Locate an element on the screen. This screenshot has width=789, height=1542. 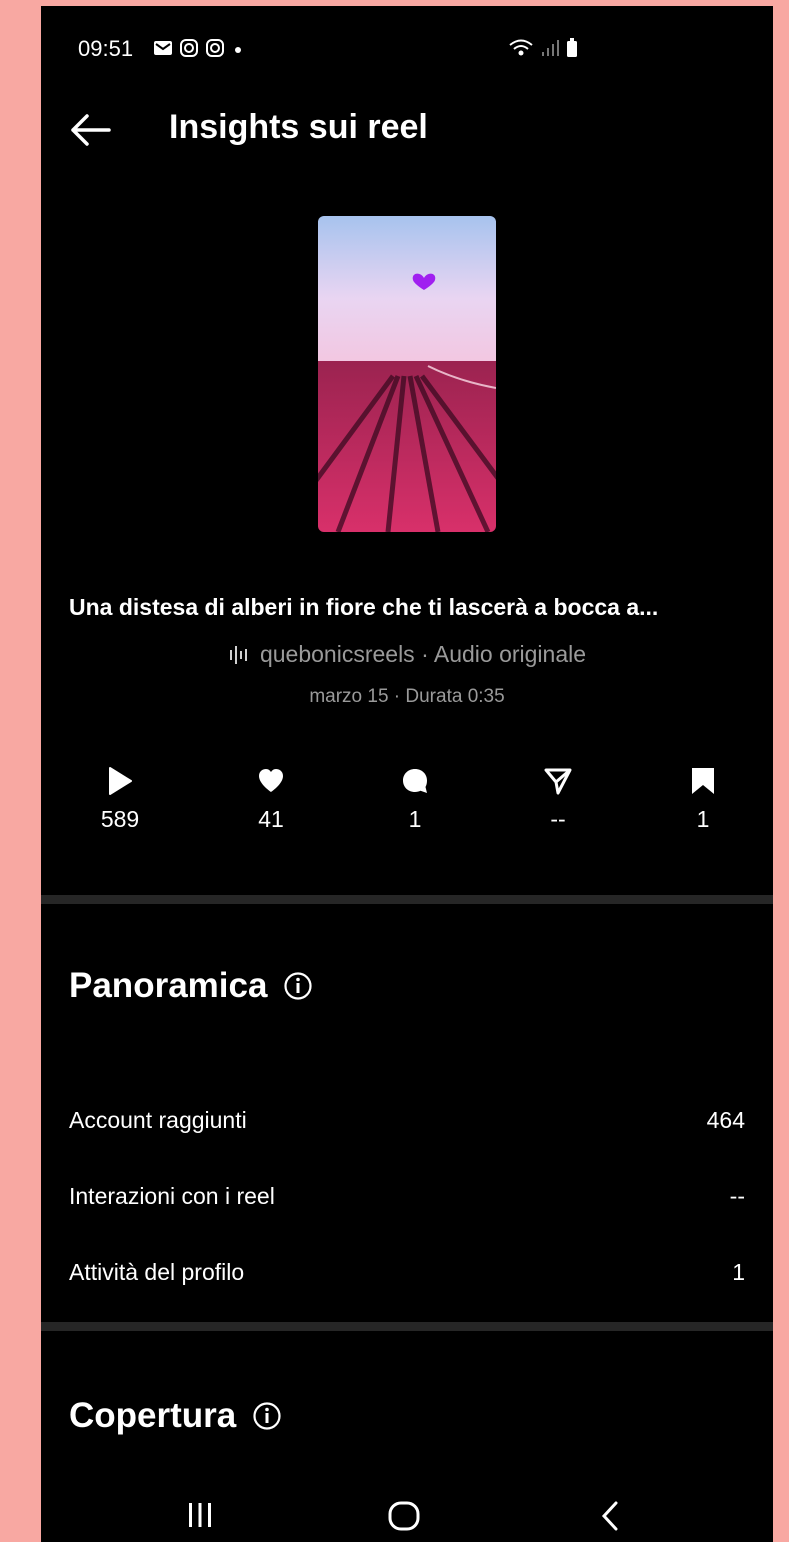
reel-stats-row: 589 41 1 -- 1 is located at coordinates (407, 806).